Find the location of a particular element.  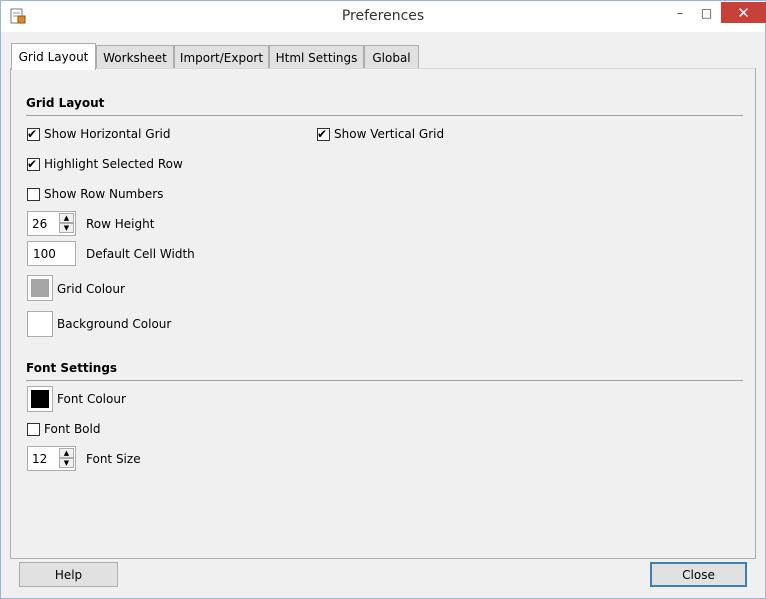

row-height-arrows: ▲ ▼ is located at coordinates (66, 223).